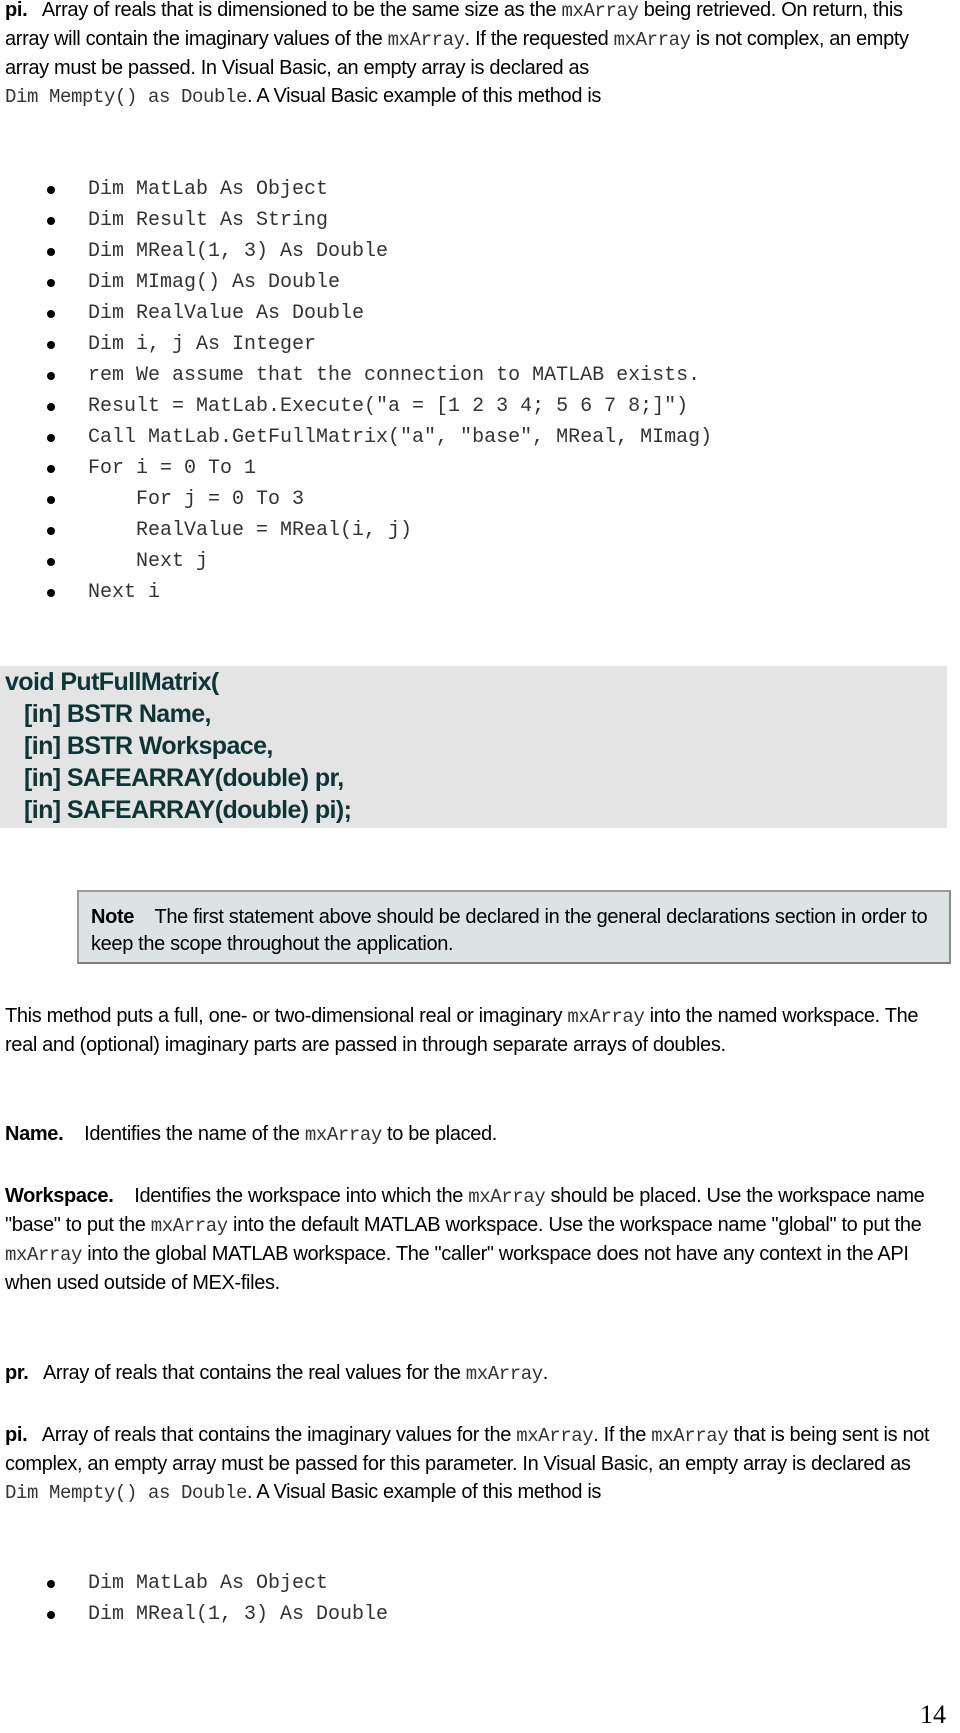  I want to click on code-text: Dim MImag() As Double, so click(214, 282).